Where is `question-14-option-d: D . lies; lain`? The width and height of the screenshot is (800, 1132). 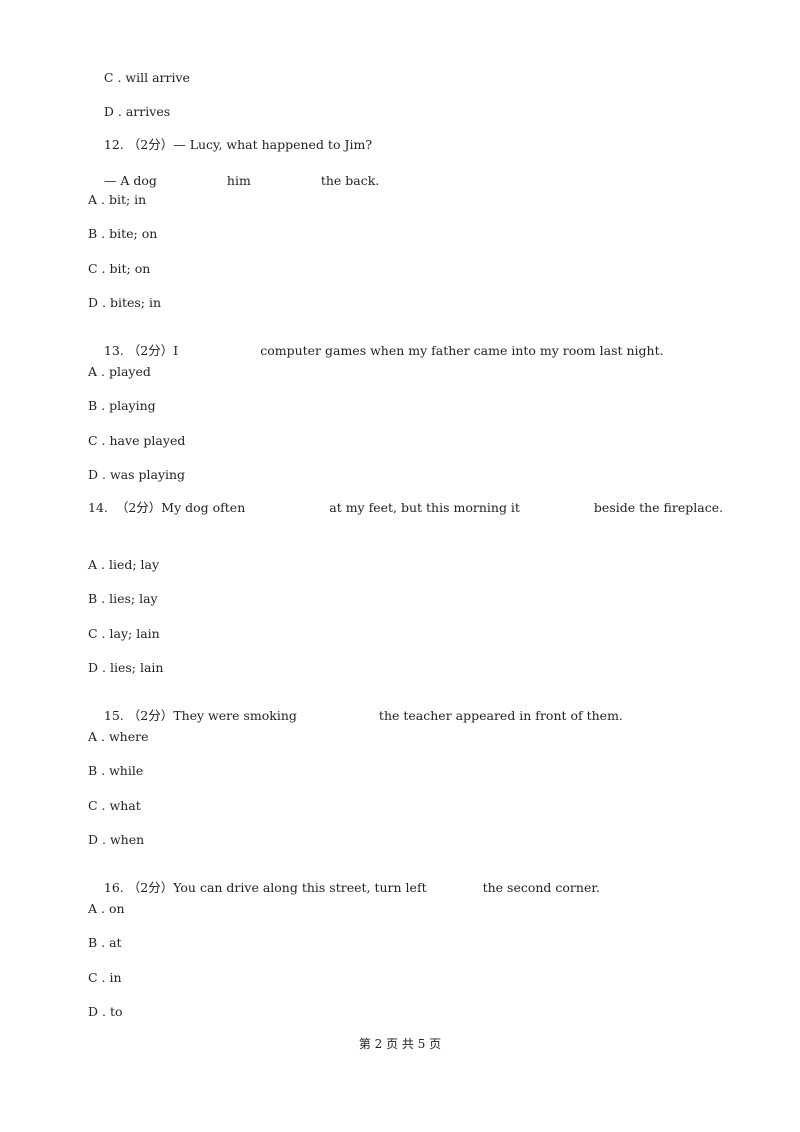 question-14-option-d: D . lies; lain is located at coordinates (126, 667).